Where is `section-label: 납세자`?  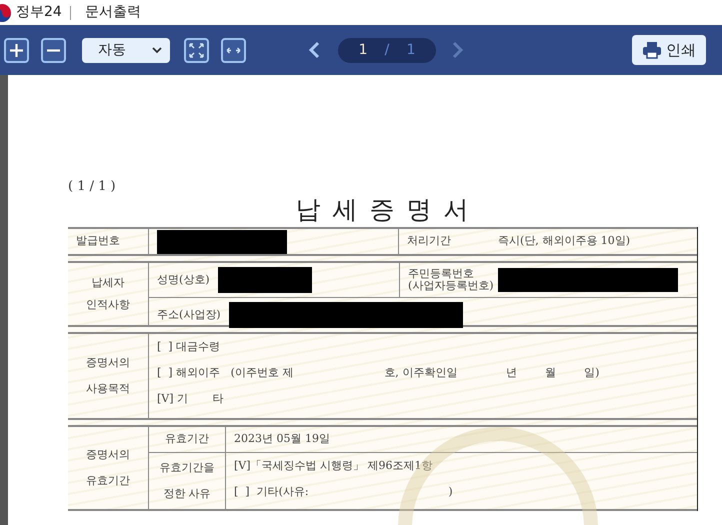 section-label: 납세자 is located at coordinates (108, 283).